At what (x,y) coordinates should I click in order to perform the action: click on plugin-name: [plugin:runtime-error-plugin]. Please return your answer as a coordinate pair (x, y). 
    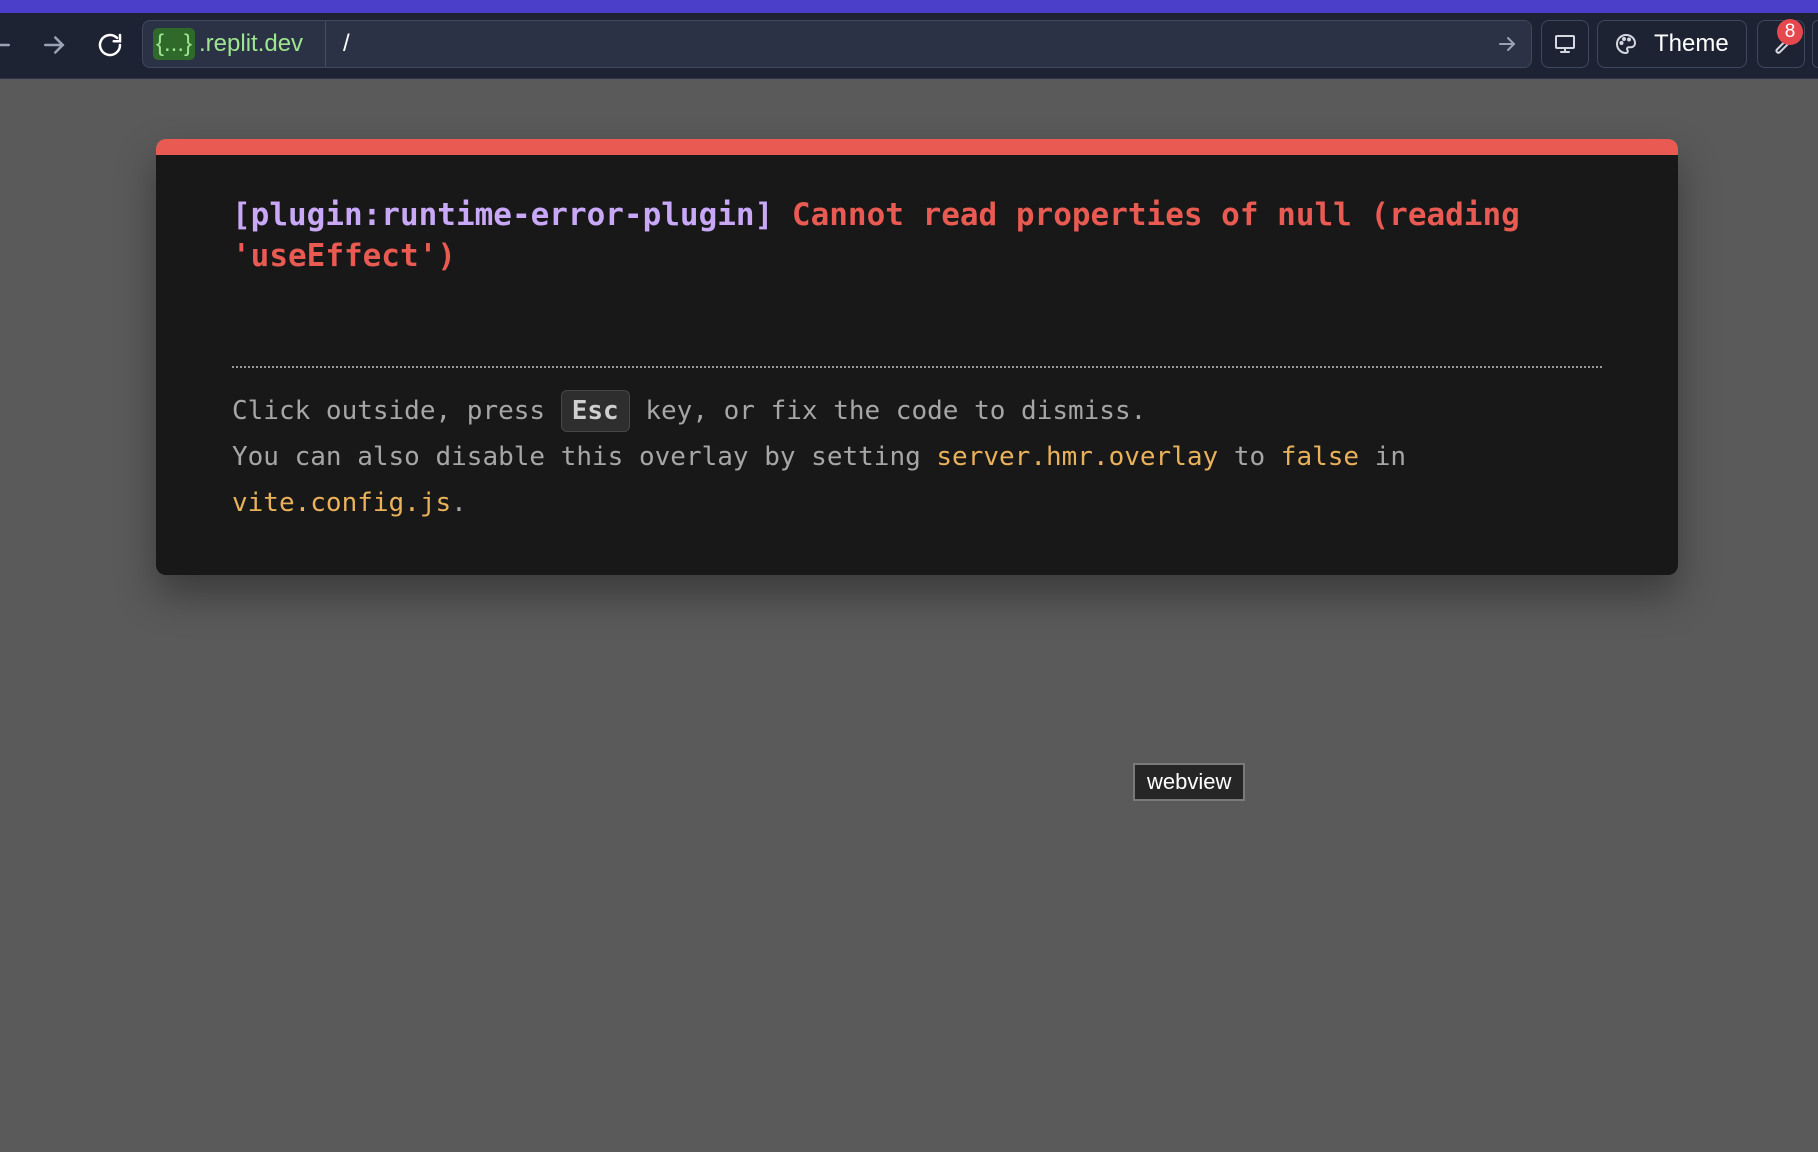
    Looking at the image, I should click on (503, 215).